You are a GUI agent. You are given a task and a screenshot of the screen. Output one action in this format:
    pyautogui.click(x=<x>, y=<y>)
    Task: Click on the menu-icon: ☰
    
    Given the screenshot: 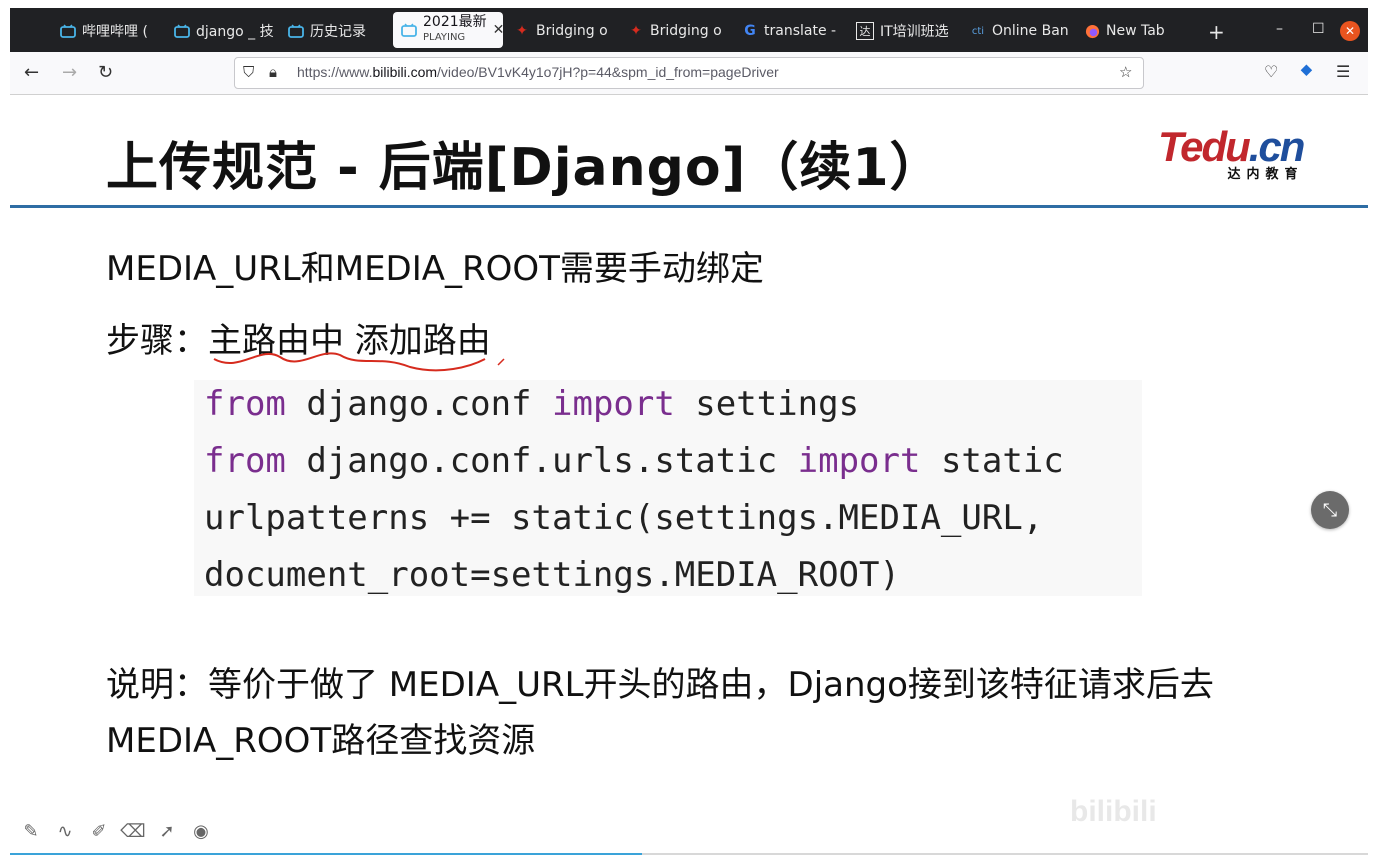 What is the action you would take?
    pyautogui.click(x=1343, y=71)
    